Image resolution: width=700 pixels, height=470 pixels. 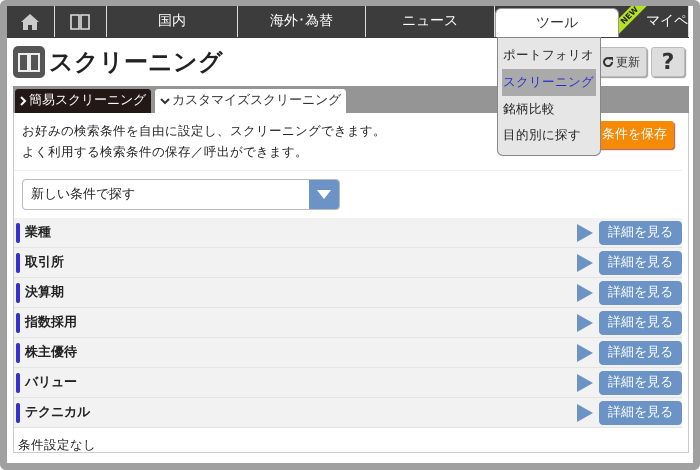 I want to click on nav-tab: 国内, so click(x=172, y=21).